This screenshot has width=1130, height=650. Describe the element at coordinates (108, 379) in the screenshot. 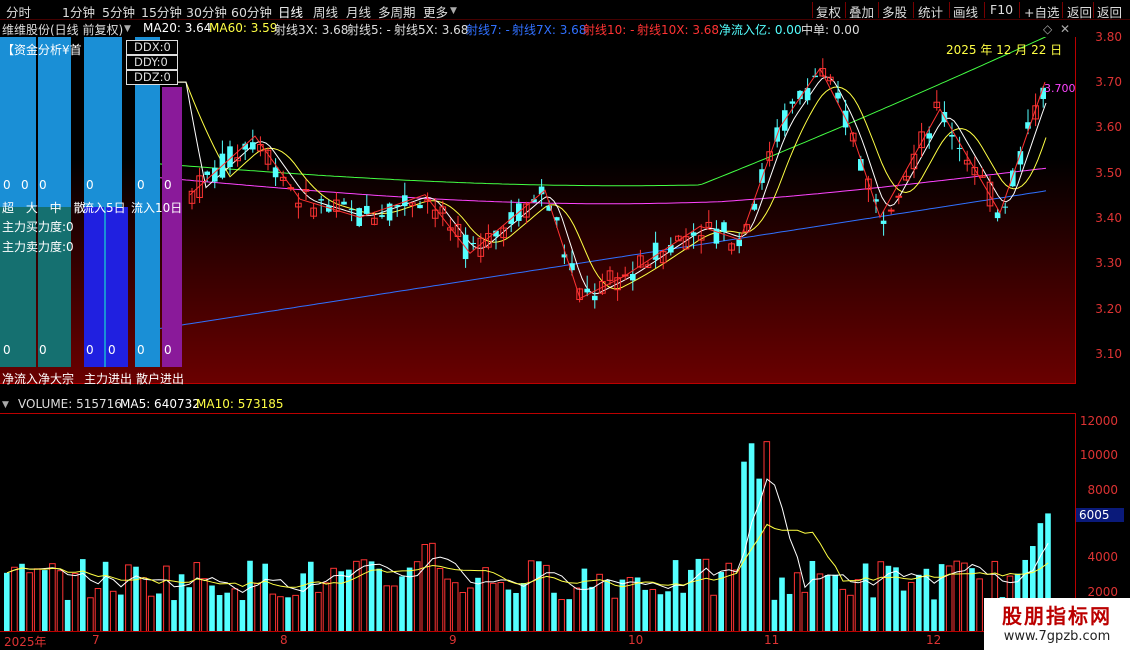

I see `footer-main-flow: 主力进出` at that location.